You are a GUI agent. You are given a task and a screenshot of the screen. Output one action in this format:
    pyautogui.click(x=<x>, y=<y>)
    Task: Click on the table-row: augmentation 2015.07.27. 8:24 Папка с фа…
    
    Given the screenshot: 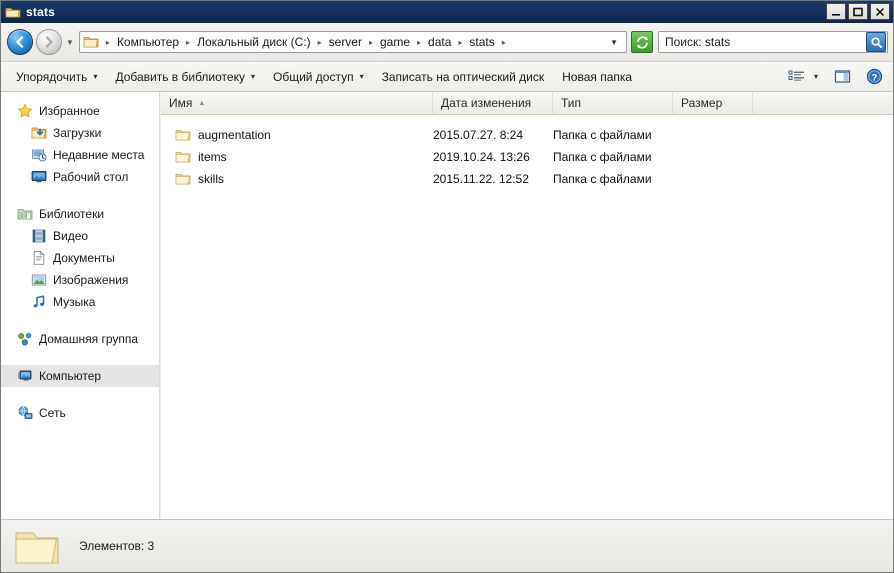 What is the action you would take?
    pyautogui.click(x=527, y=135)
    